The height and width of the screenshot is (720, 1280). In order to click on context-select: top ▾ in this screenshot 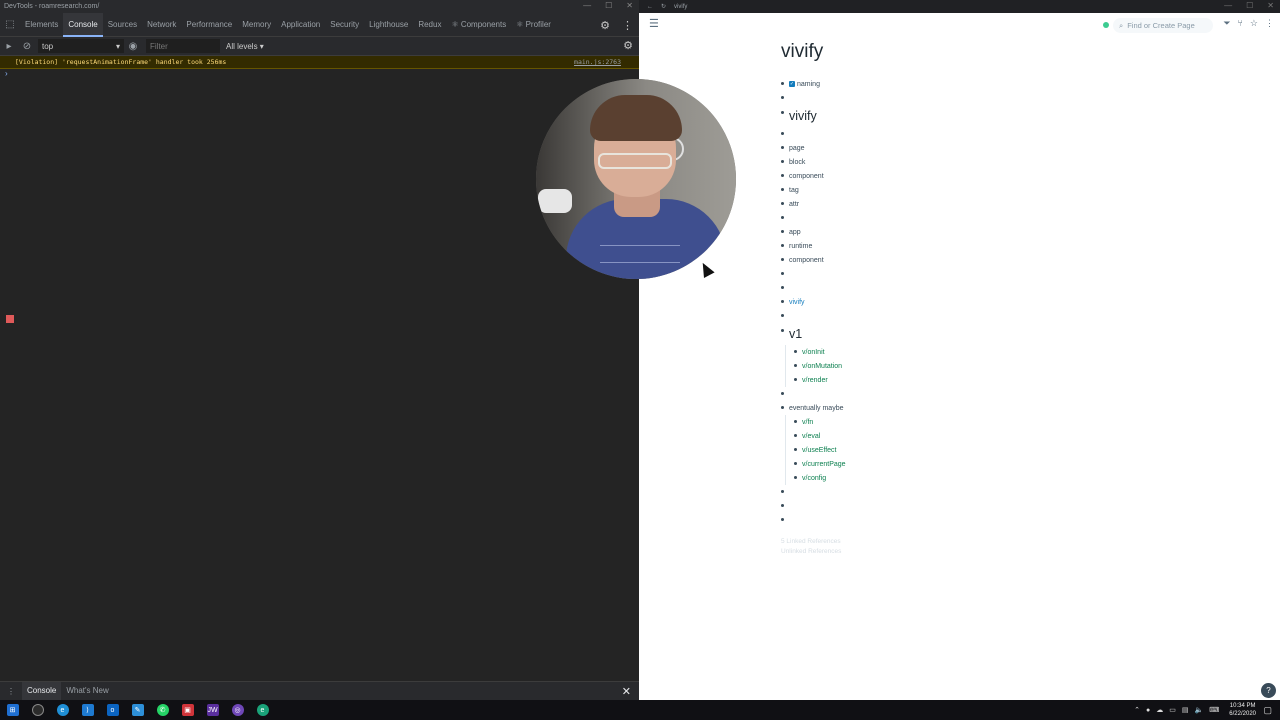, I will do `click(81, 46)`.